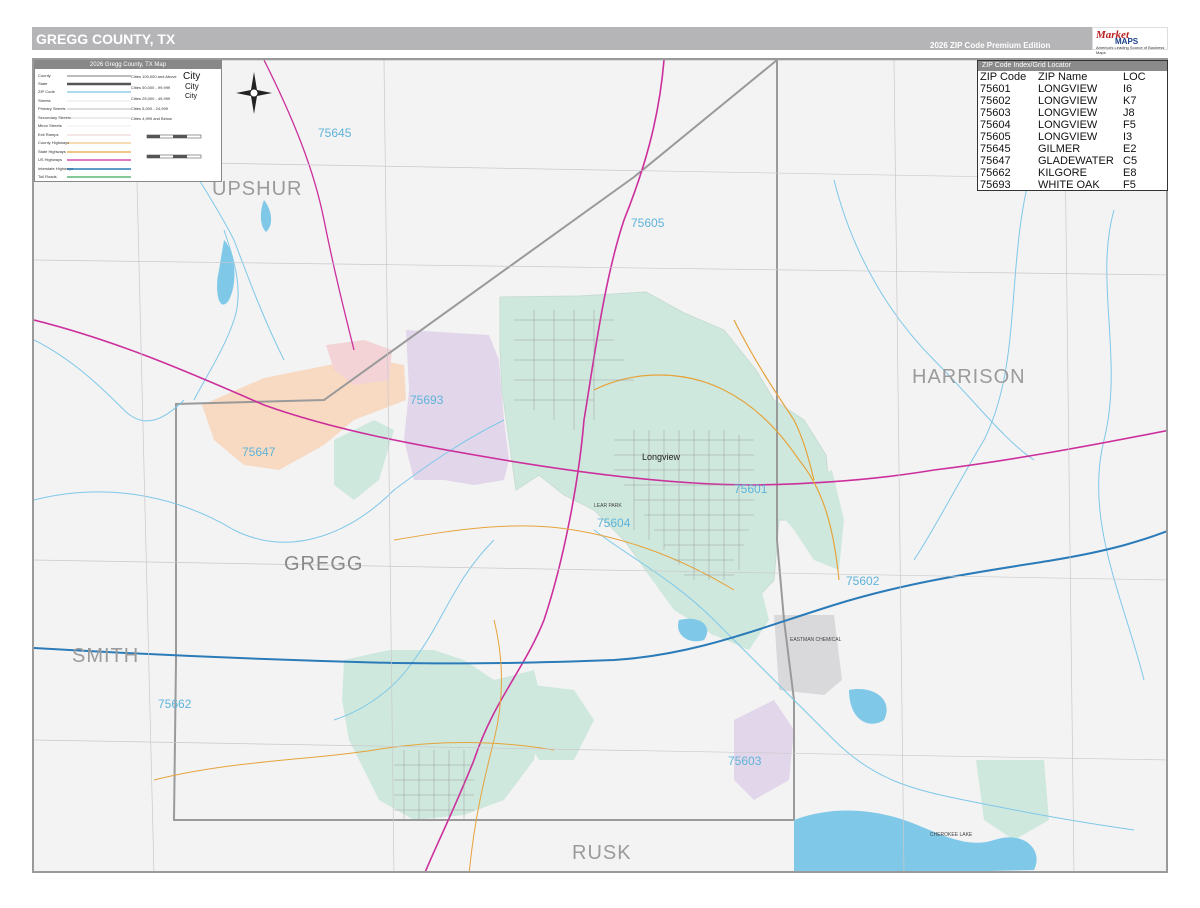  Describe the element at coordinates (1069, 185) in the screenshot. I see `zip-cell-name: WHITE OAK` at that location.